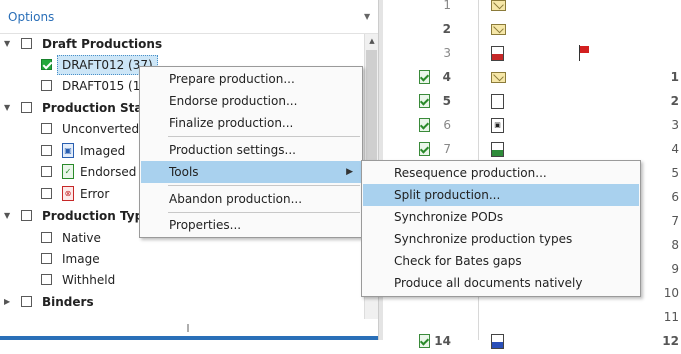 This screenshot has width=681, height=354. Describe the element at coordinates (184, 302) in the screenshot. I see `tree-node-binders: ▶ Binders` at that location.